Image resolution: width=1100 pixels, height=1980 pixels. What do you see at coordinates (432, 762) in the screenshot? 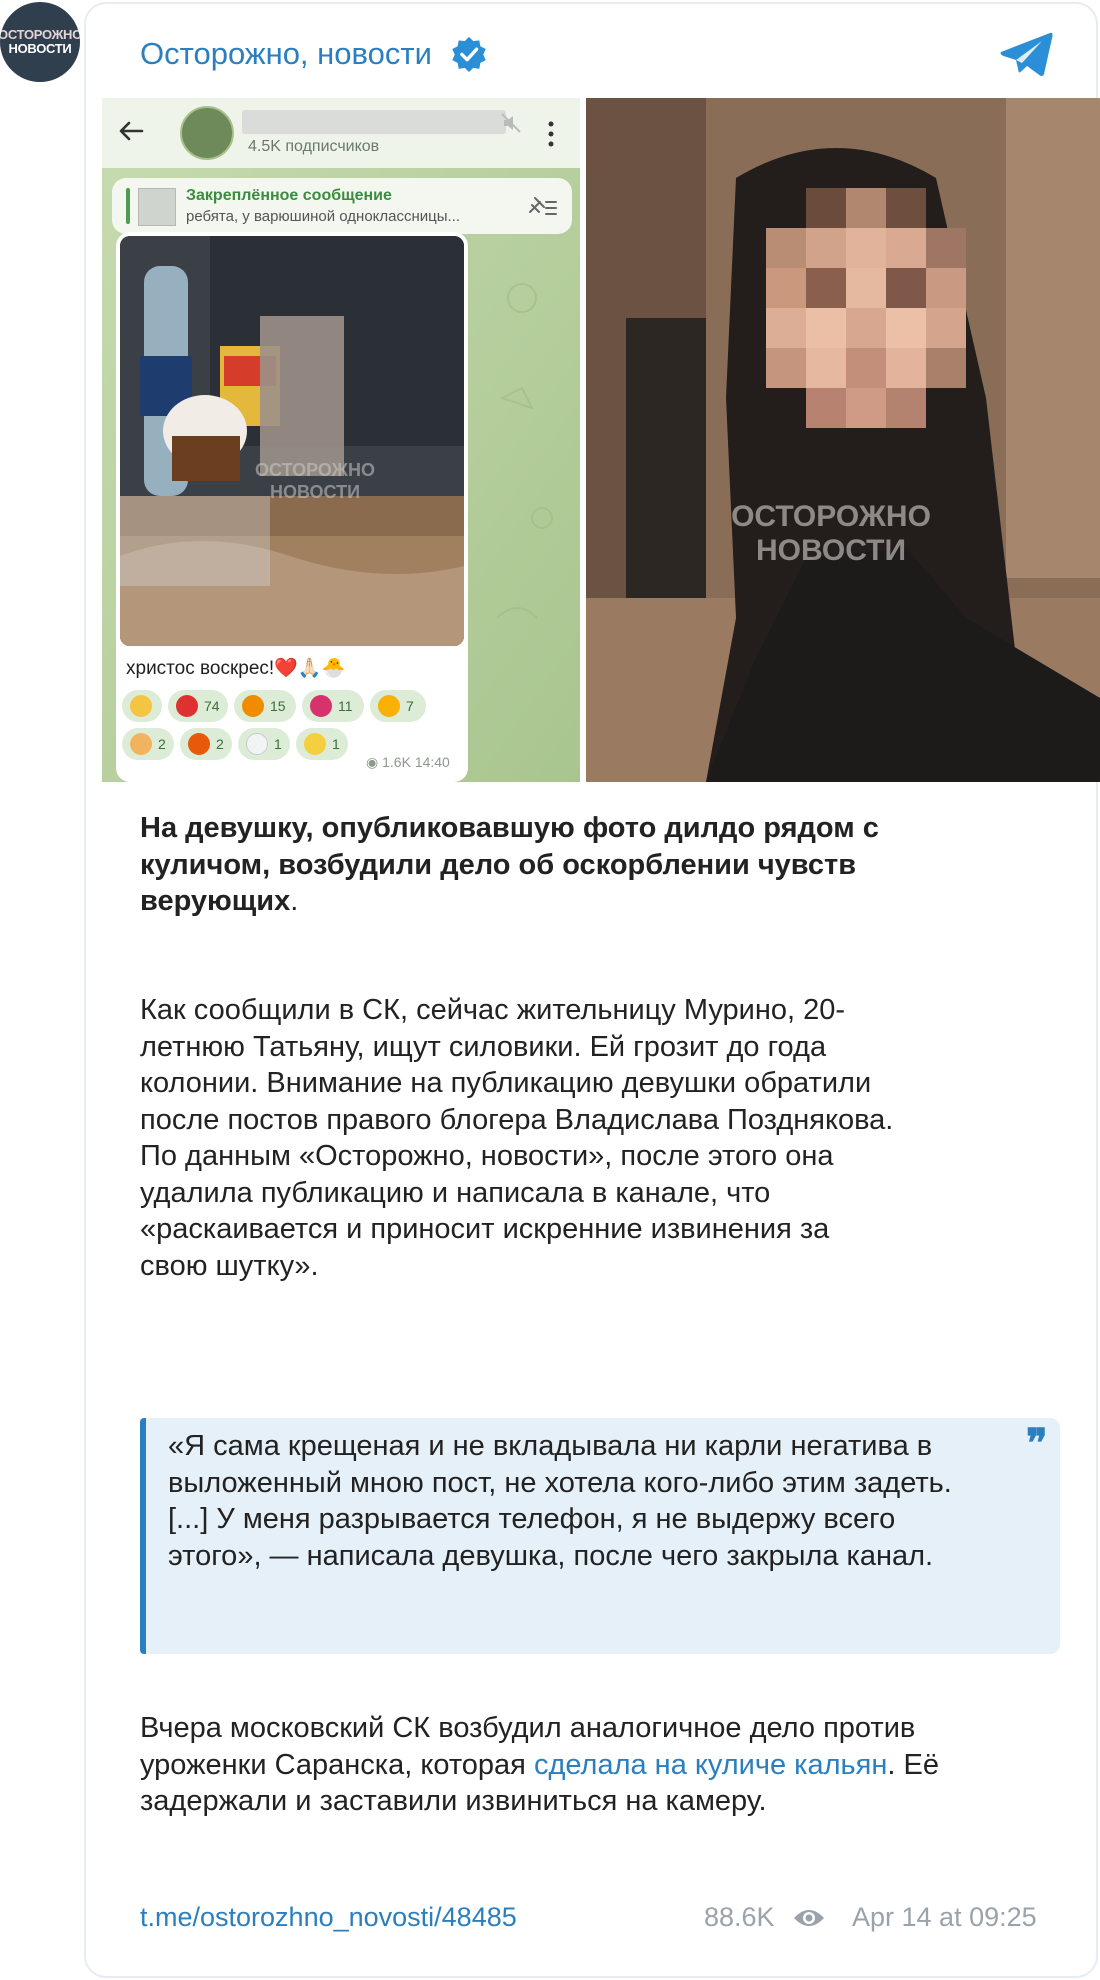
I see `message-time: 14:40` at bounding box center [432, 762].